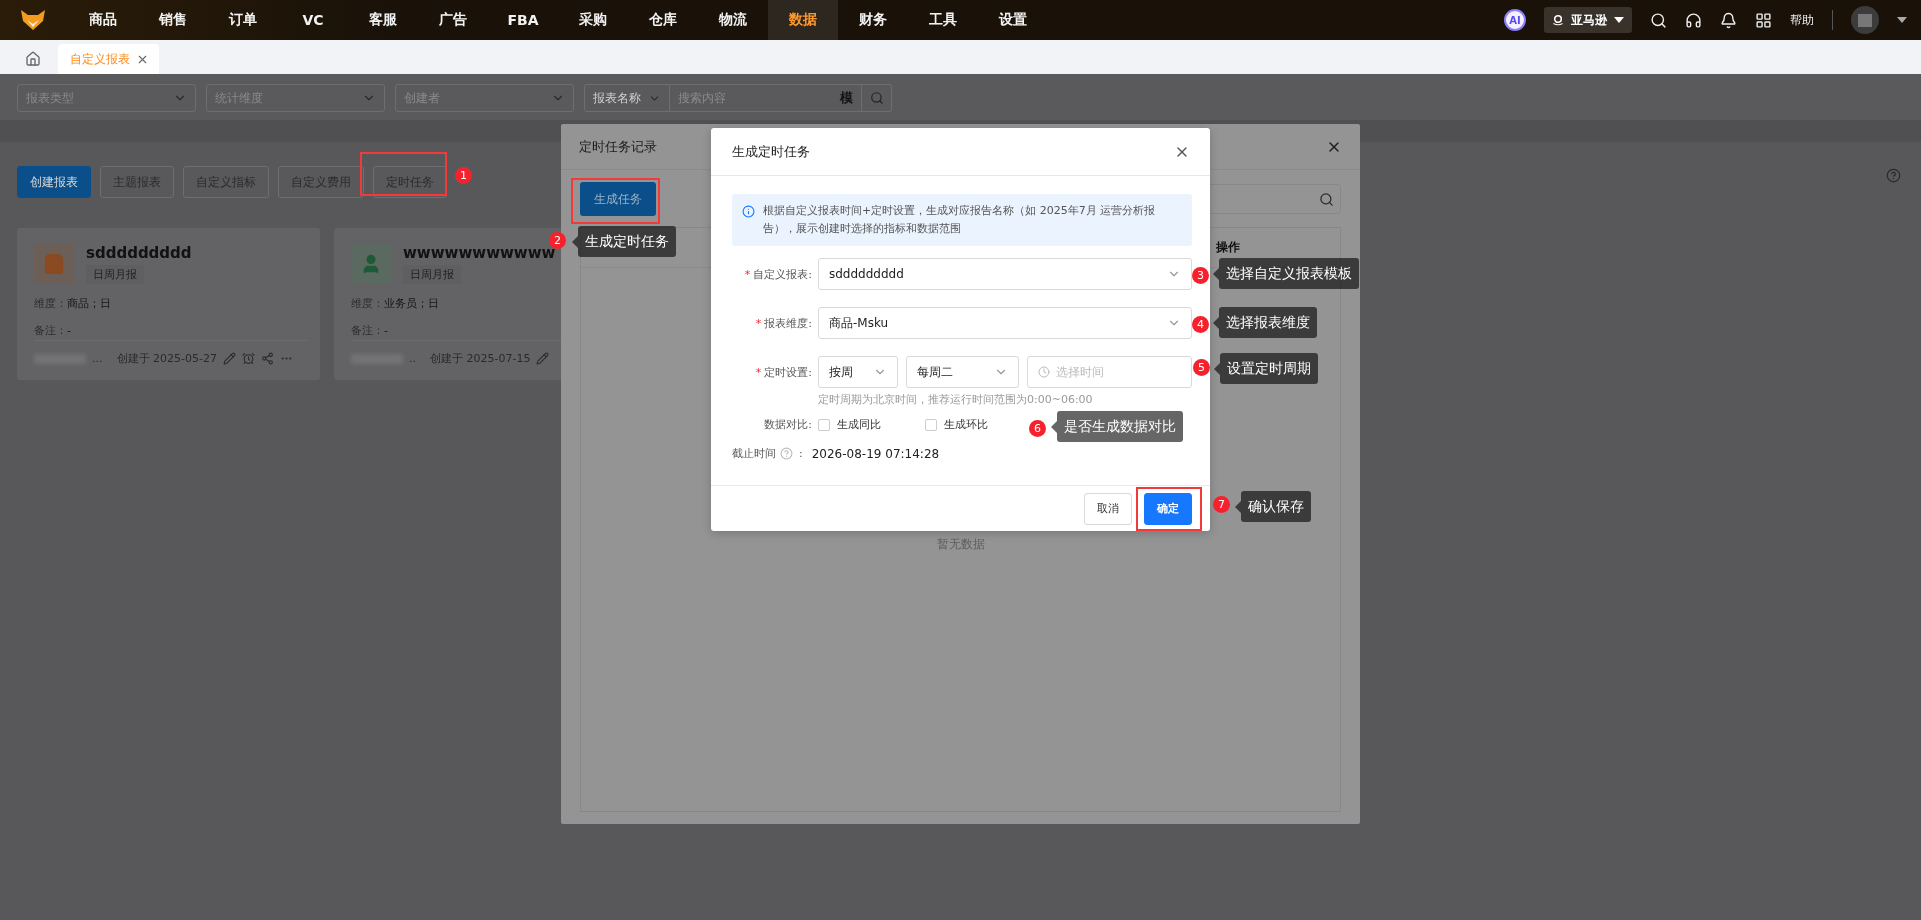 The height and width of the screenshot is (920, 1921). What do you see at coordinates (1276, 506) in the screenshot?
I see `annotation-tooltip: 确认保存` at bounding box center [1276, 506].